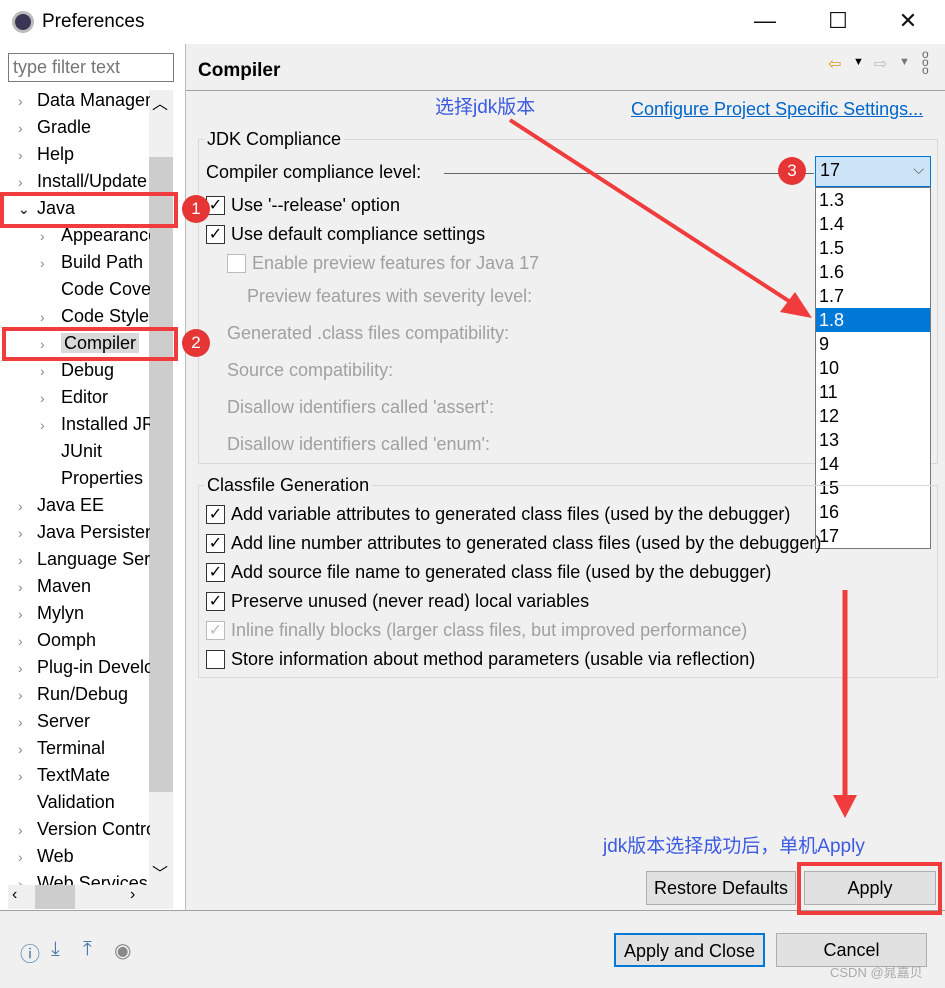  I want to click on arrow-to-1.8, so click(652, 212).